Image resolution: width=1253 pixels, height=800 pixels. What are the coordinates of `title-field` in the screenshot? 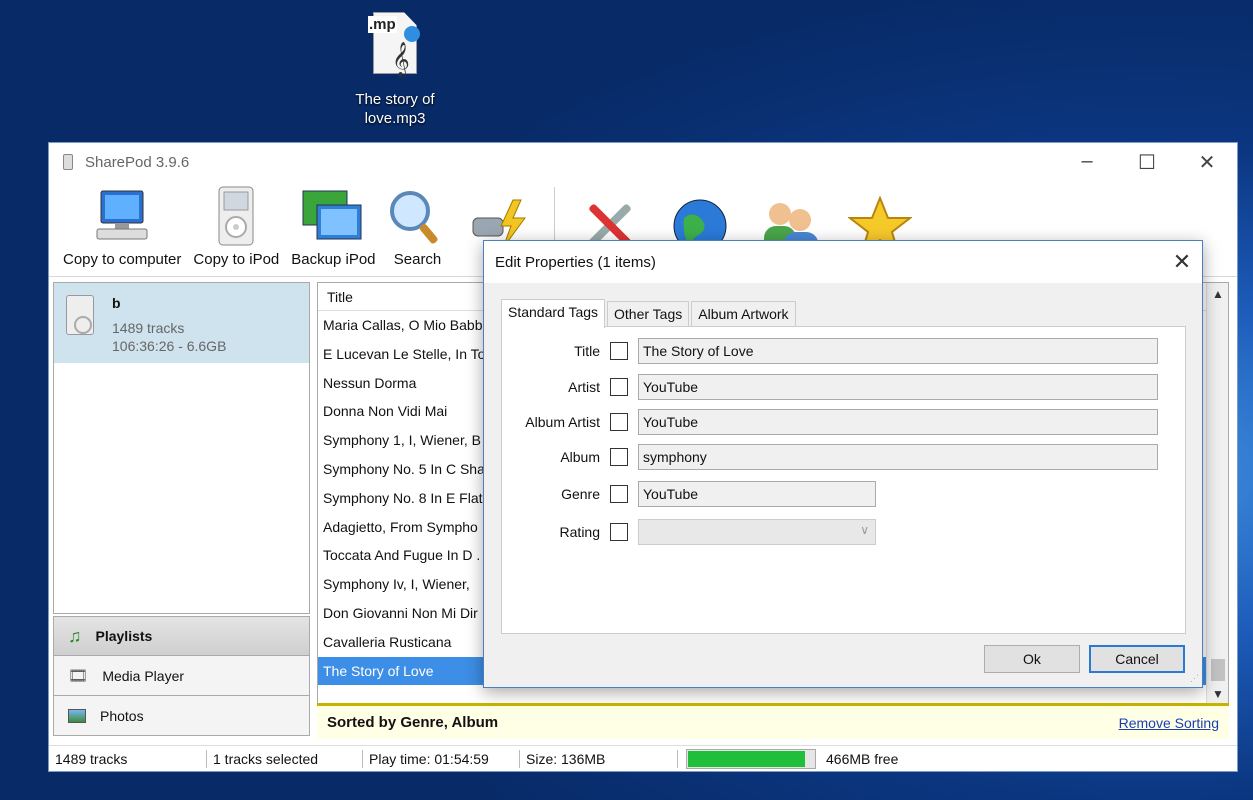 It's located at (898, 351).